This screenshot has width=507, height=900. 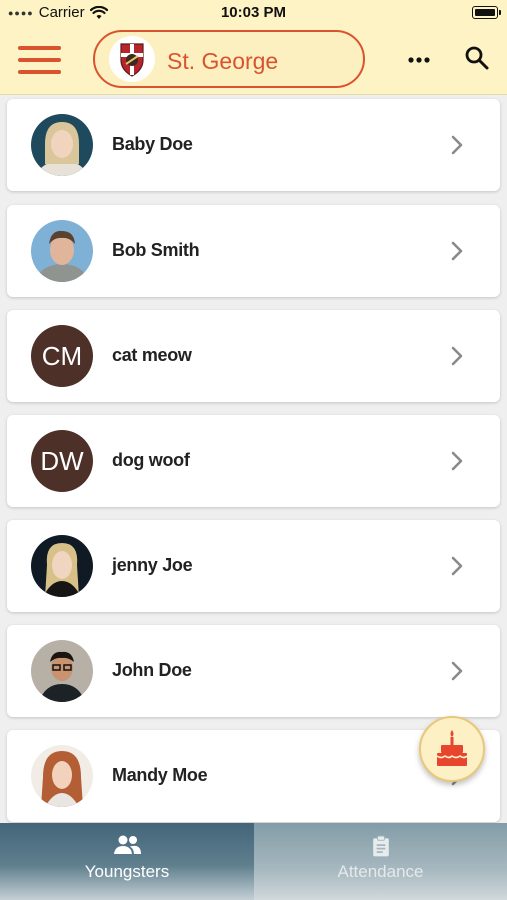 I want to click on birthday-button, so click(x=452, y=749).